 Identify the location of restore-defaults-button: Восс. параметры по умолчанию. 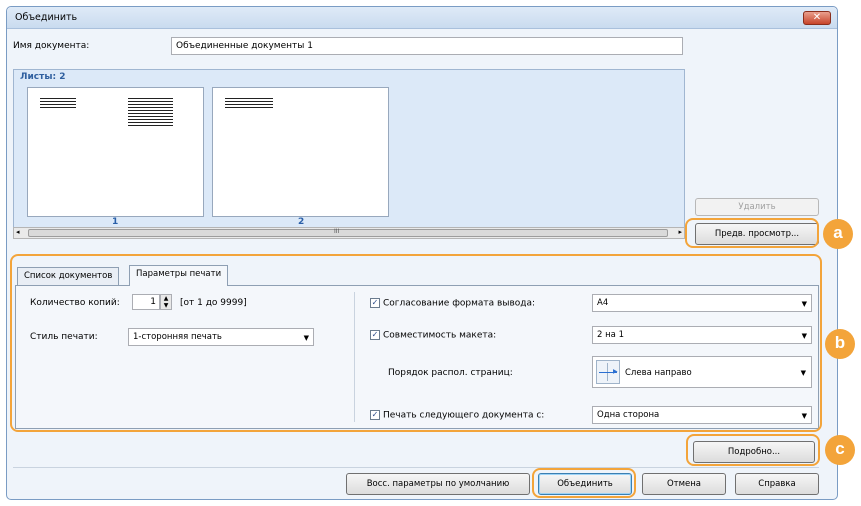
(438, 484).